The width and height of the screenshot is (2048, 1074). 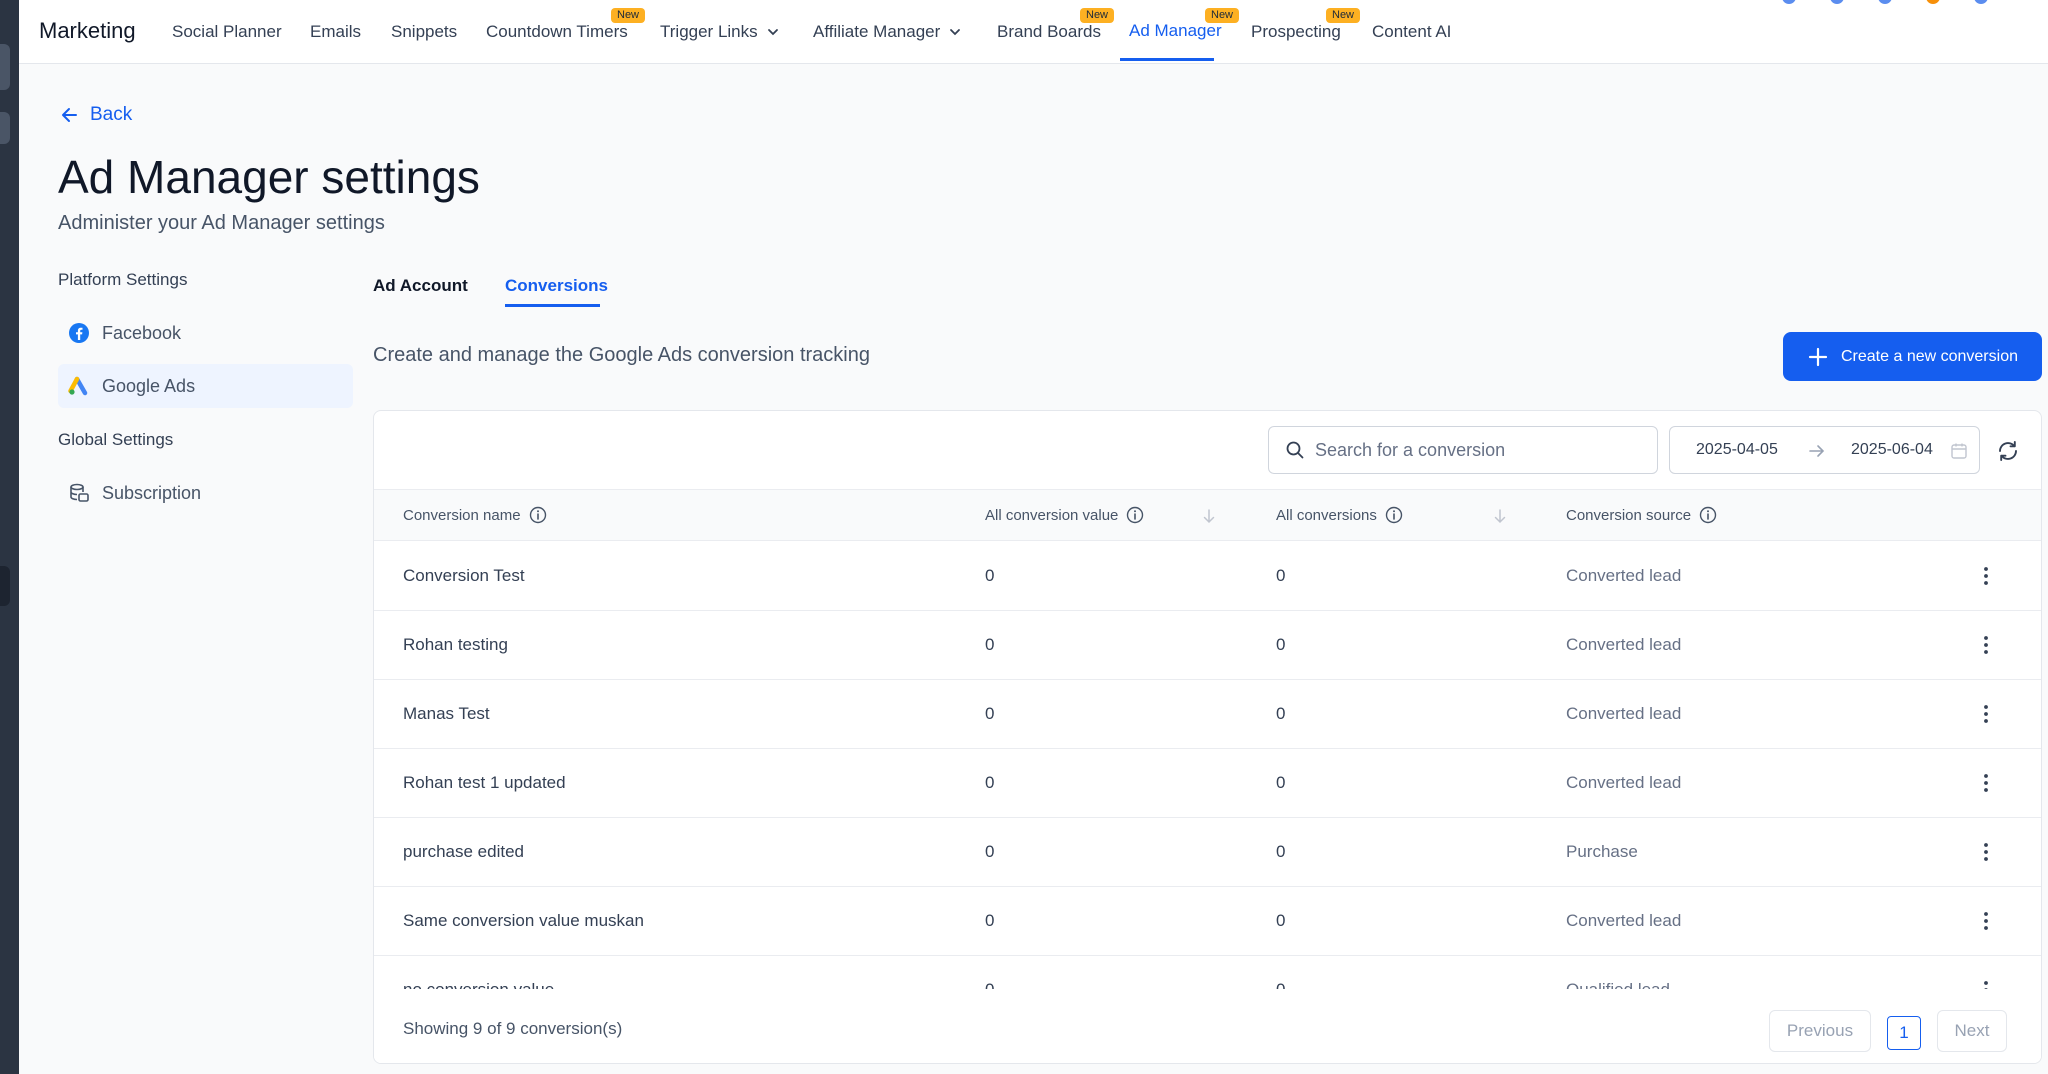 What do you see at coordinates (772, 32) in the screenshot?
I see `chevron-down-icon` at bounding box center [772, 32].